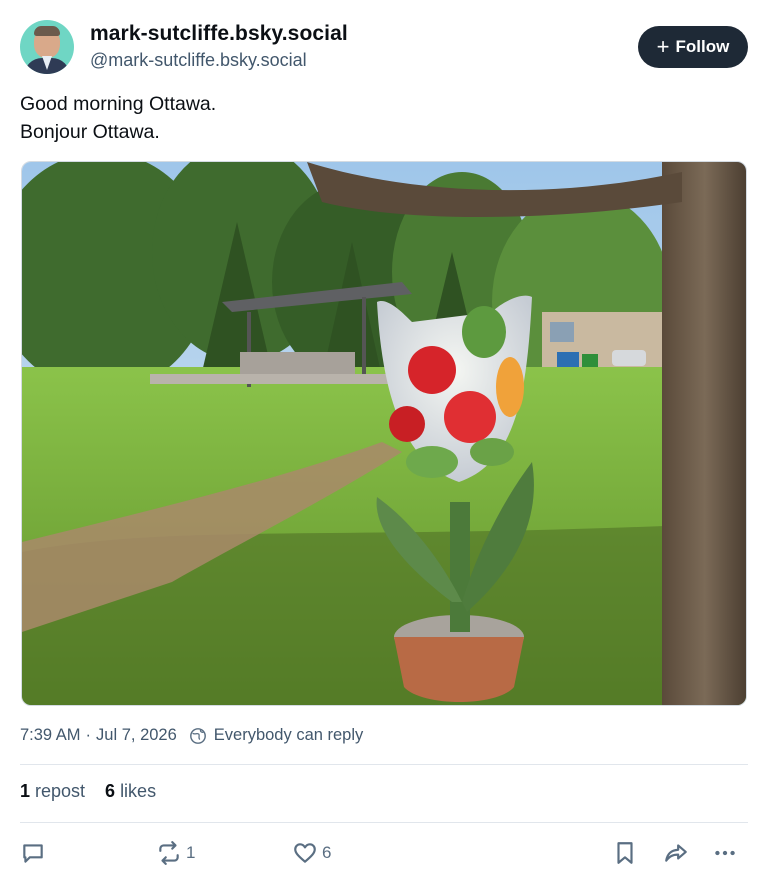 The image size is (768, 887). What do you see at coordinates (50, 735) in the screenshot?
I see `post-time: 7:39 AM` at bounding box center [50, 735].